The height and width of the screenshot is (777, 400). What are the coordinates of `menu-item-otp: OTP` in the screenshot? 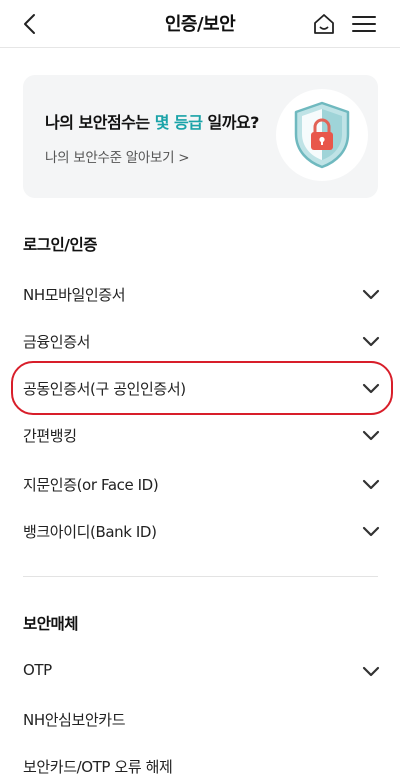 It's located at (200, 671).